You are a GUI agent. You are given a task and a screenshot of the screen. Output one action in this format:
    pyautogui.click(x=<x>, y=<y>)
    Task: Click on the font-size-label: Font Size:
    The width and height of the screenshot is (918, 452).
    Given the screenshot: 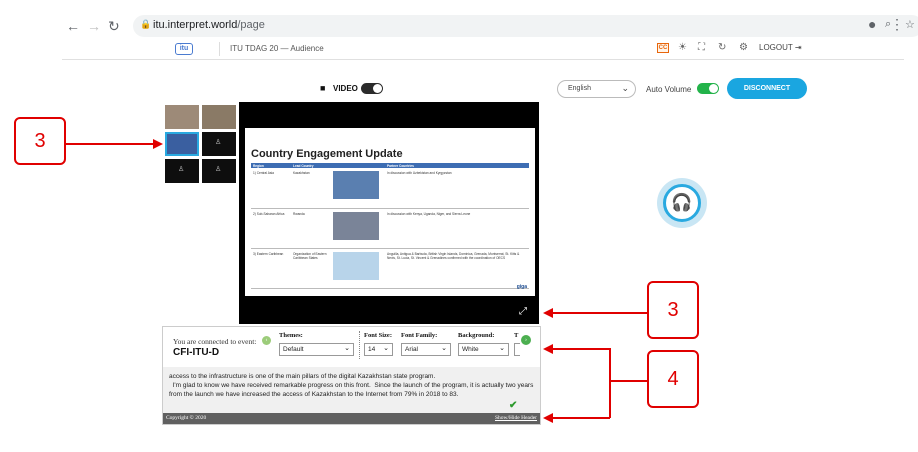 What is the action you would take?
    pyautogui.click(x=378, y=335)
    